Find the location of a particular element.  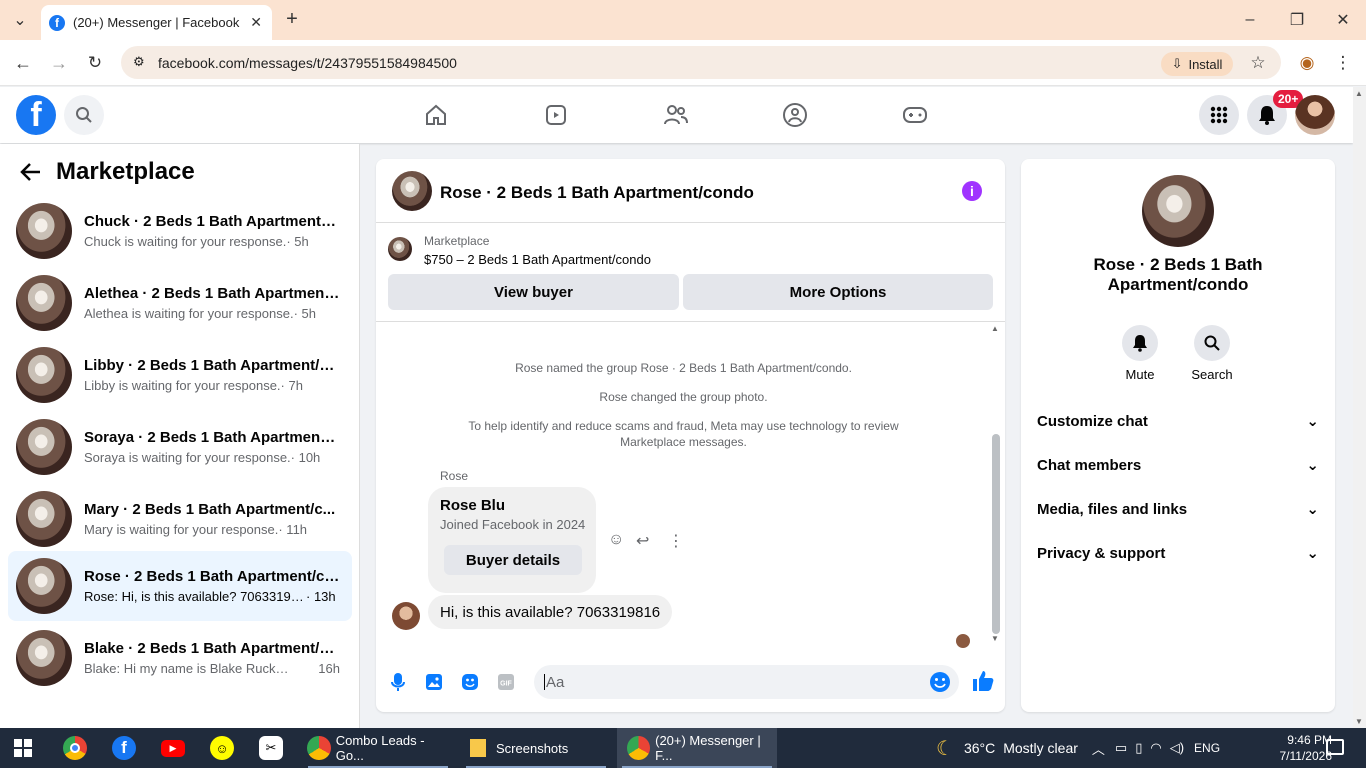

system-tray: ☾ 36°C Mostly clear ︿ ▭ ▯ ◠ ◁) ENG is located at coordinates (1078, 748).